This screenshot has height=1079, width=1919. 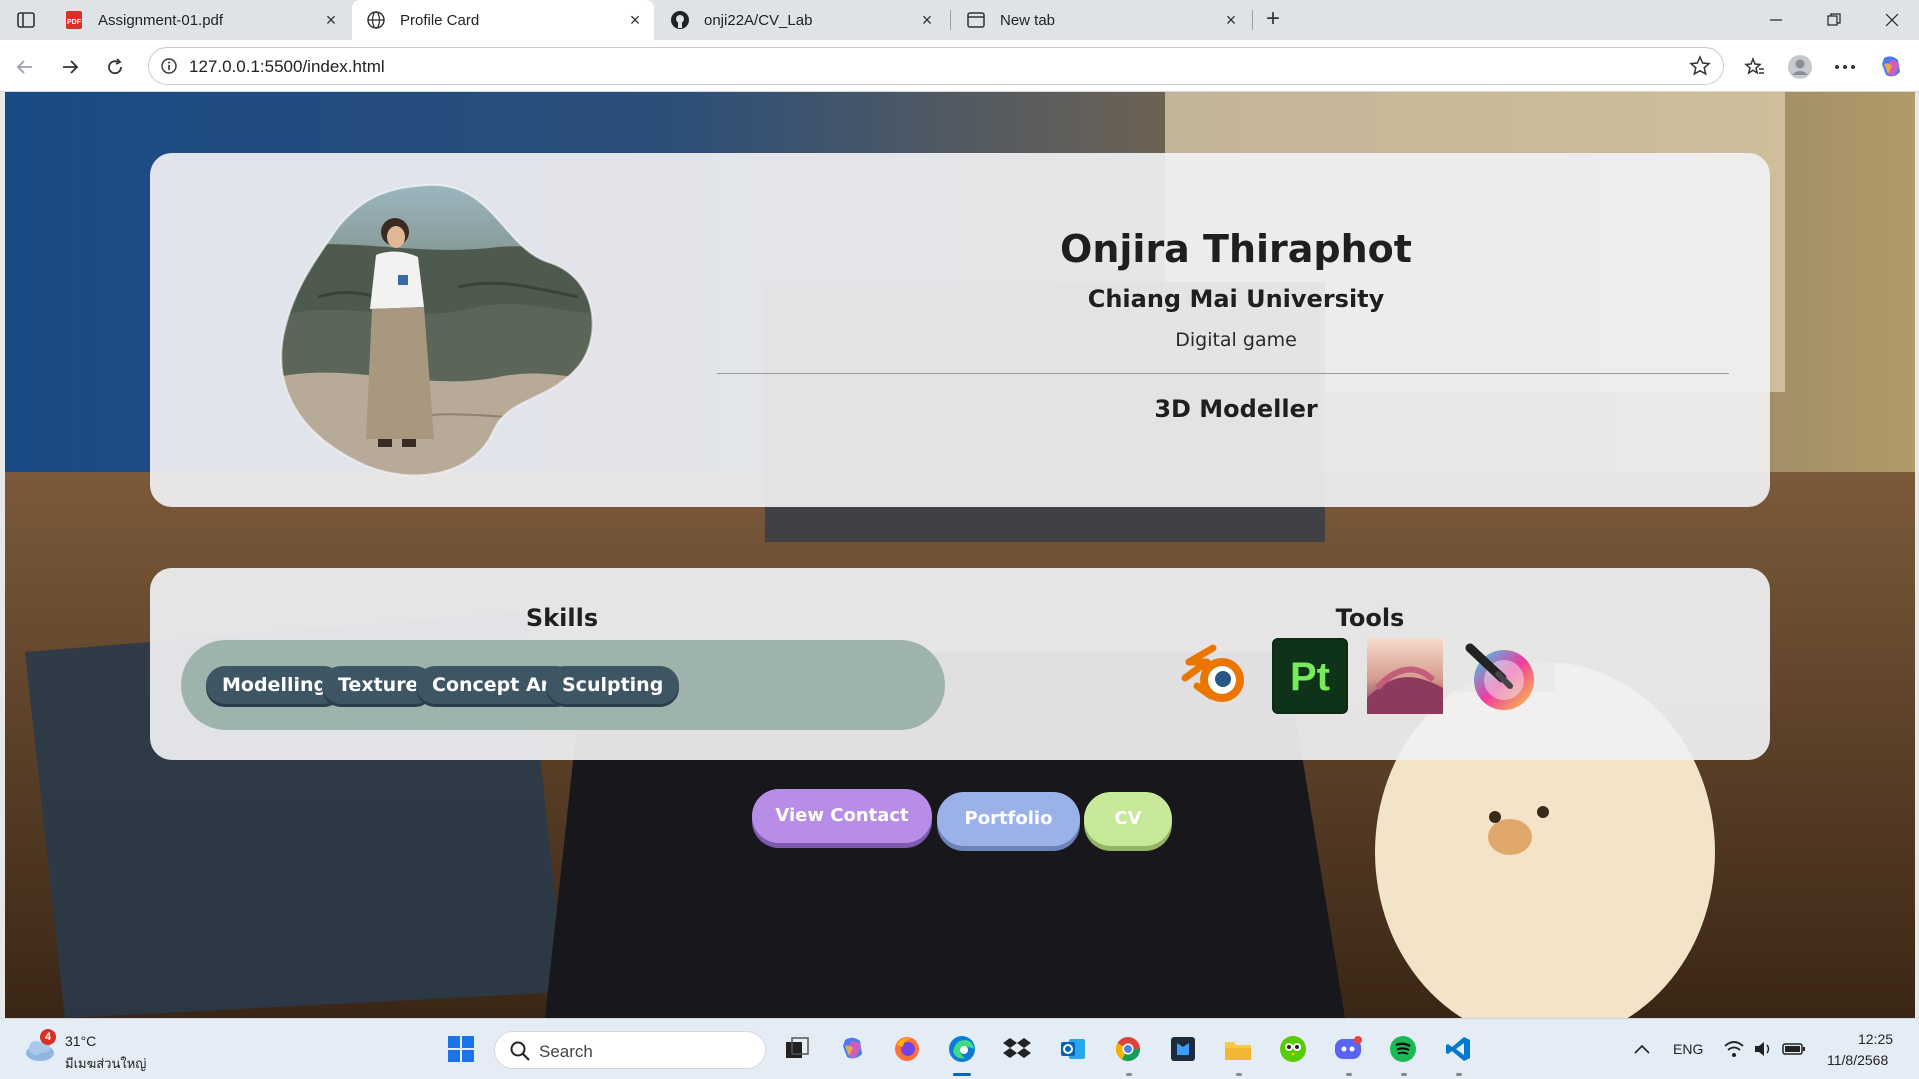 I want to click on search-placeholder: Search, so click(x=566, y=1051).